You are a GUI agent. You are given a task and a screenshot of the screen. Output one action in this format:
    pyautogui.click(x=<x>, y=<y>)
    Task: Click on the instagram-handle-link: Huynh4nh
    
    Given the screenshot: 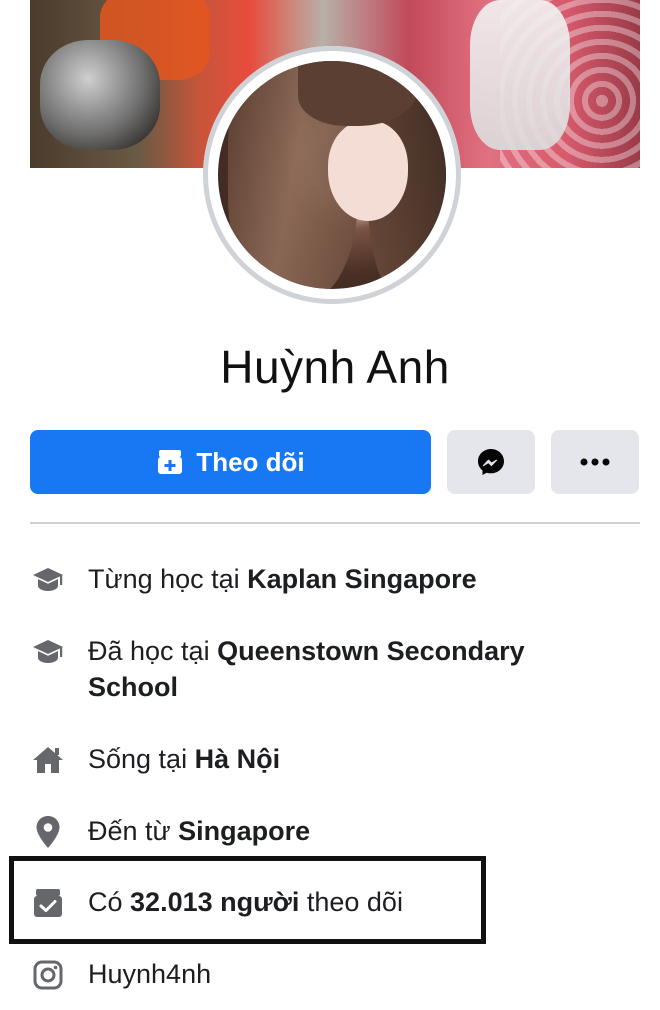 What is the action you would take?
    pyautogui.click(x=149, y=974)
    